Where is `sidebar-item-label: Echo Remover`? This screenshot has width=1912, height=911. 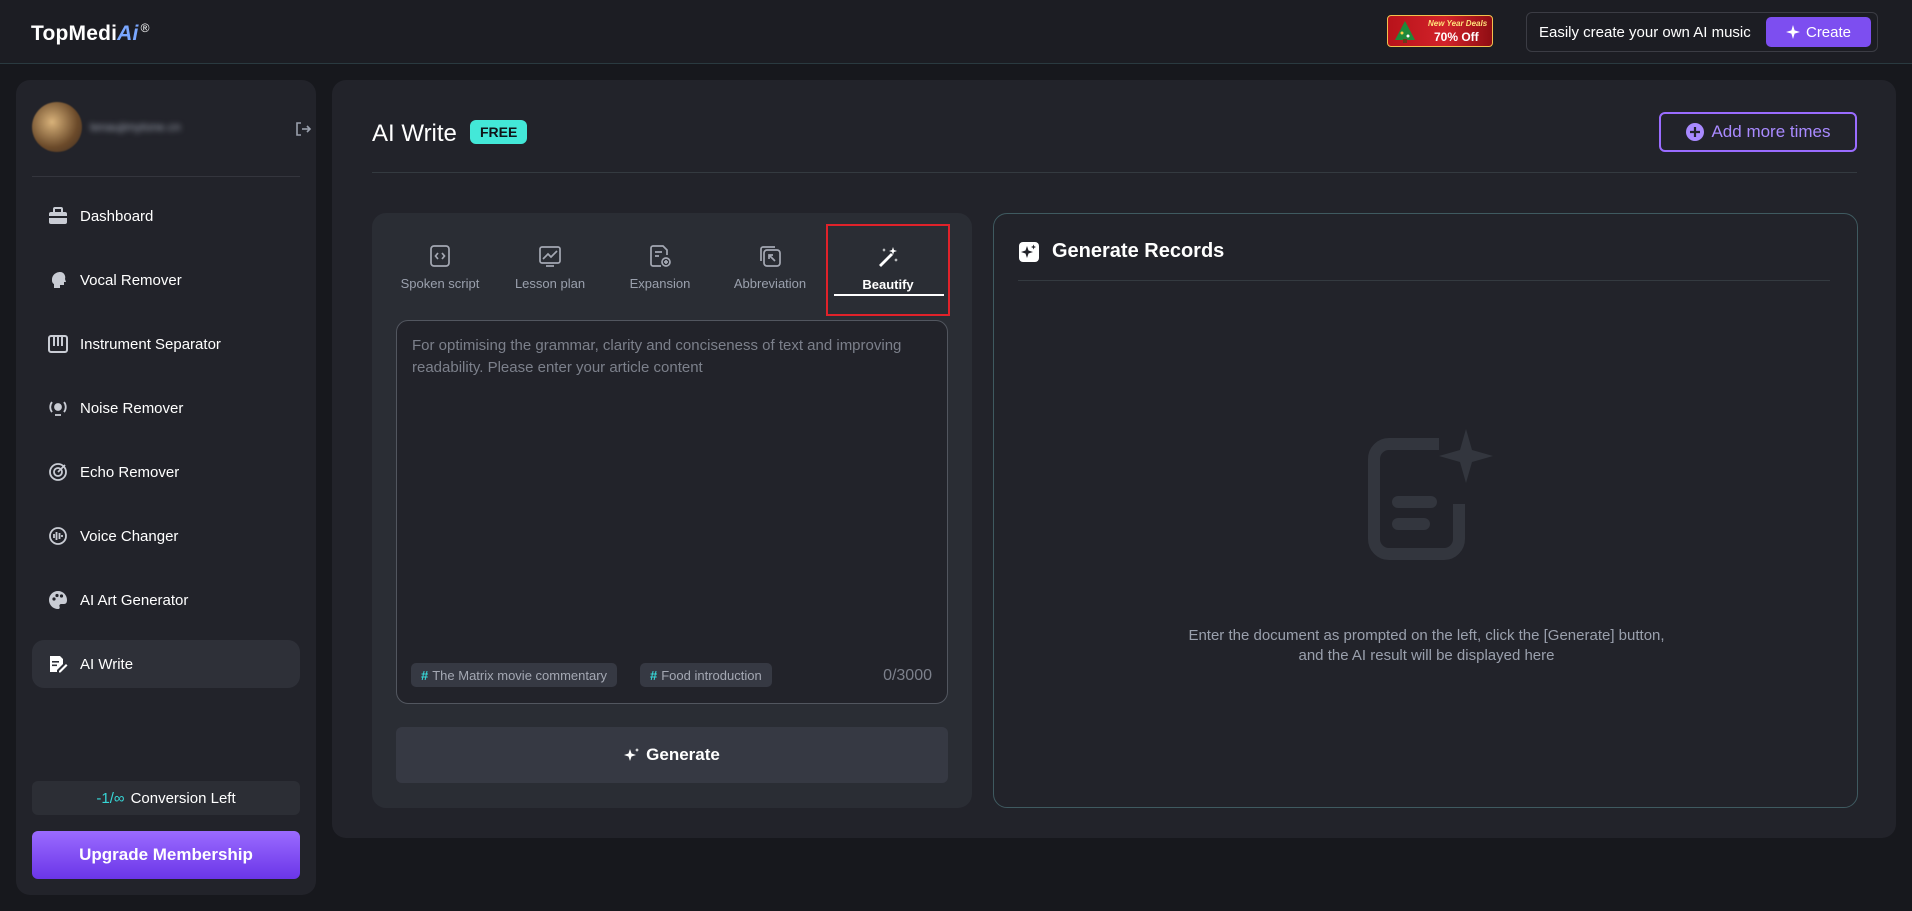
sidebar-item-label: Echo Remover is located at coordinates (130, 472).